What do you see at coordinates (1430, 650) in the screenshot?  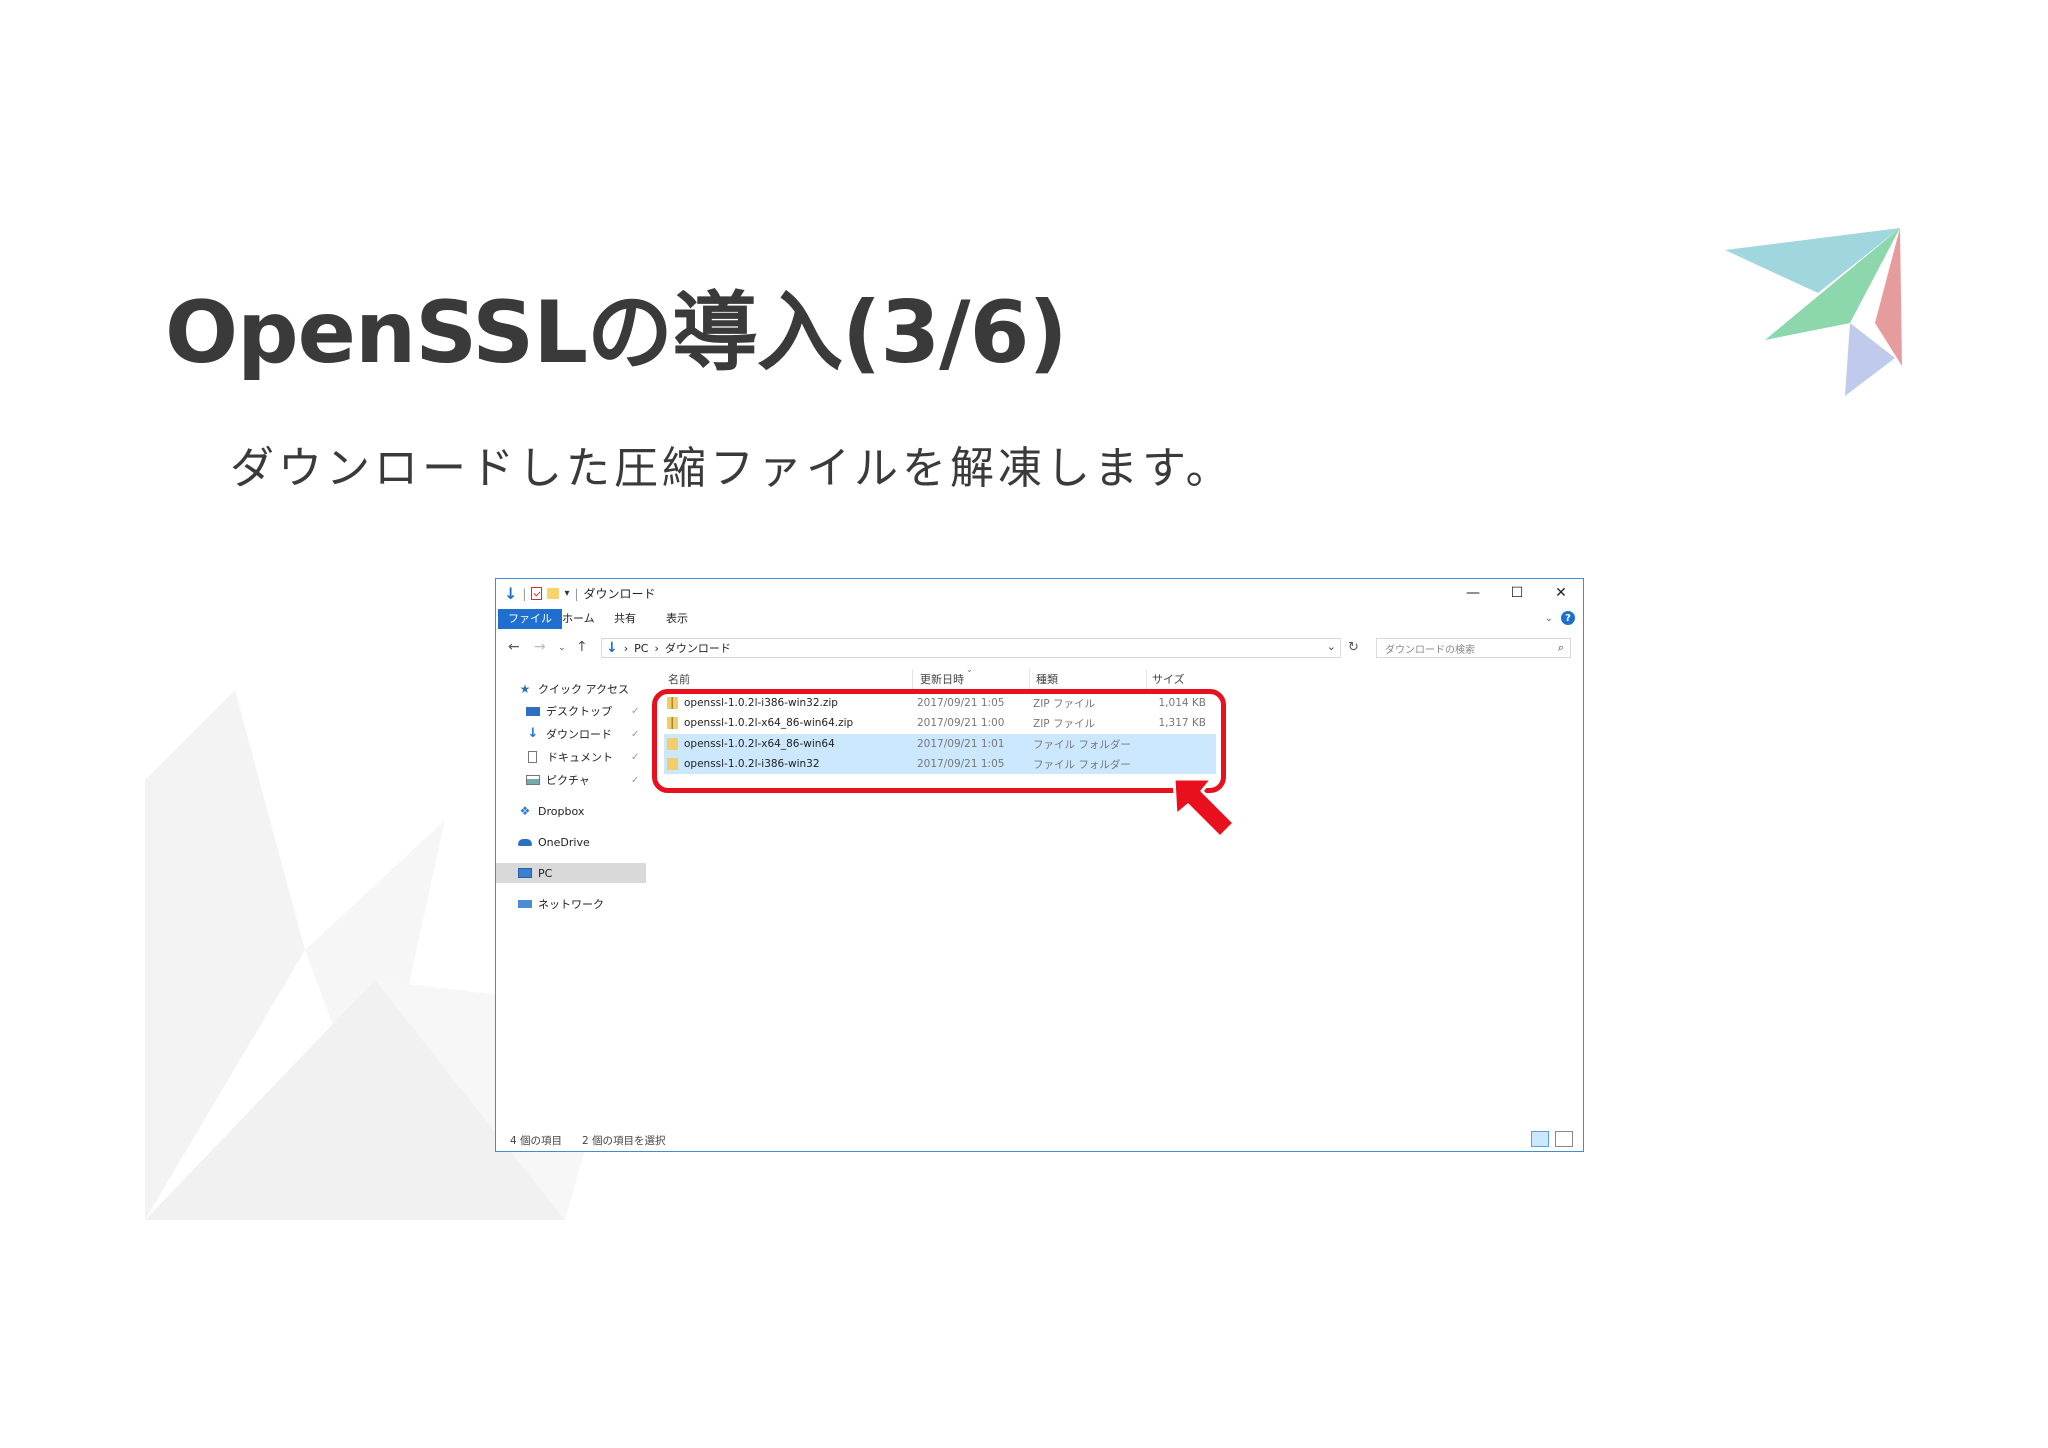 I see `search-placeholder: ダウンロードの検索` at bounding box center [1430, 650].